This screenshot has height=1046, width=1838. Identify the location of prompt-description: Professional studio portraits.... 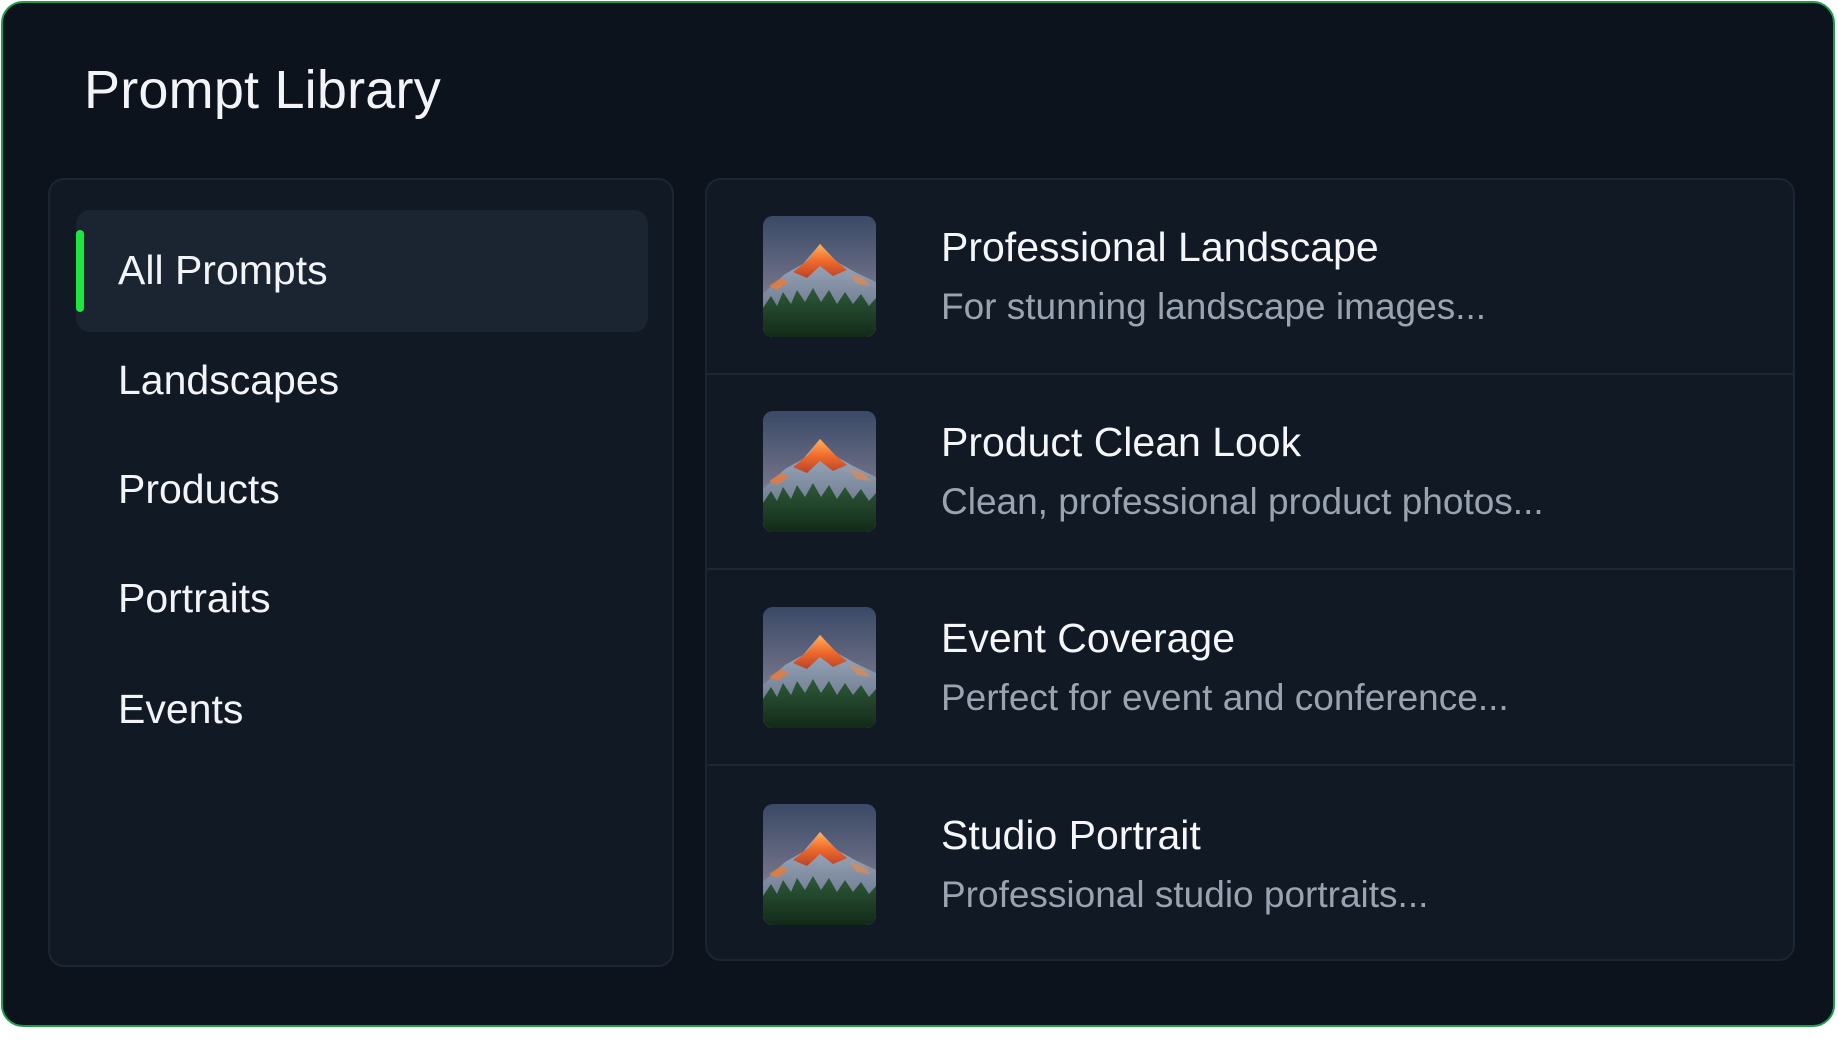
(1185, 894).